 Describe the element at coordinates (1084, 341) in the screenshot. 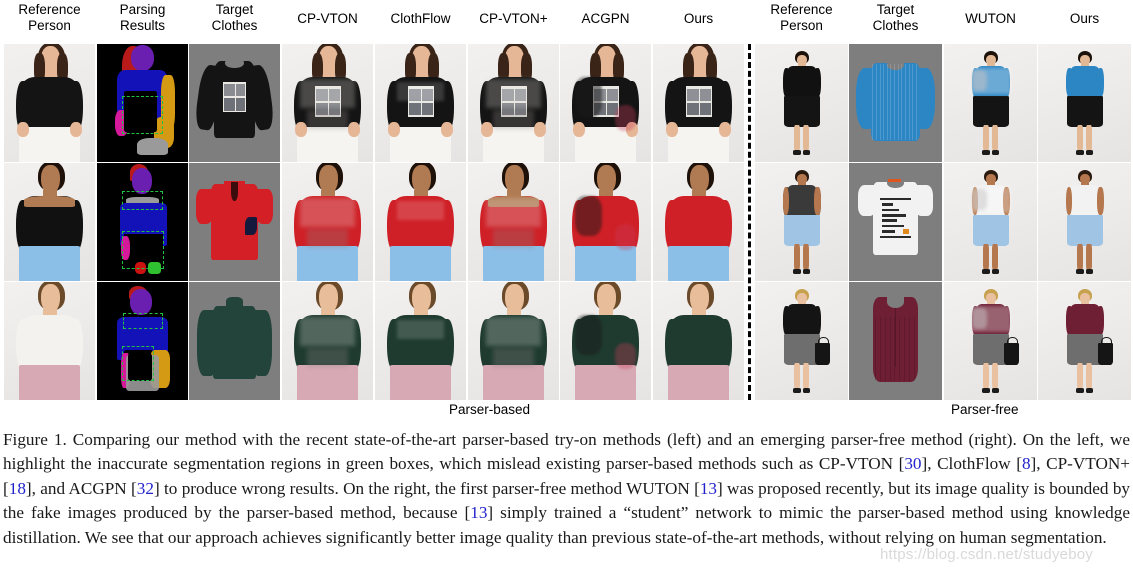

I see `cell-right-r3-ours-right` at that location.